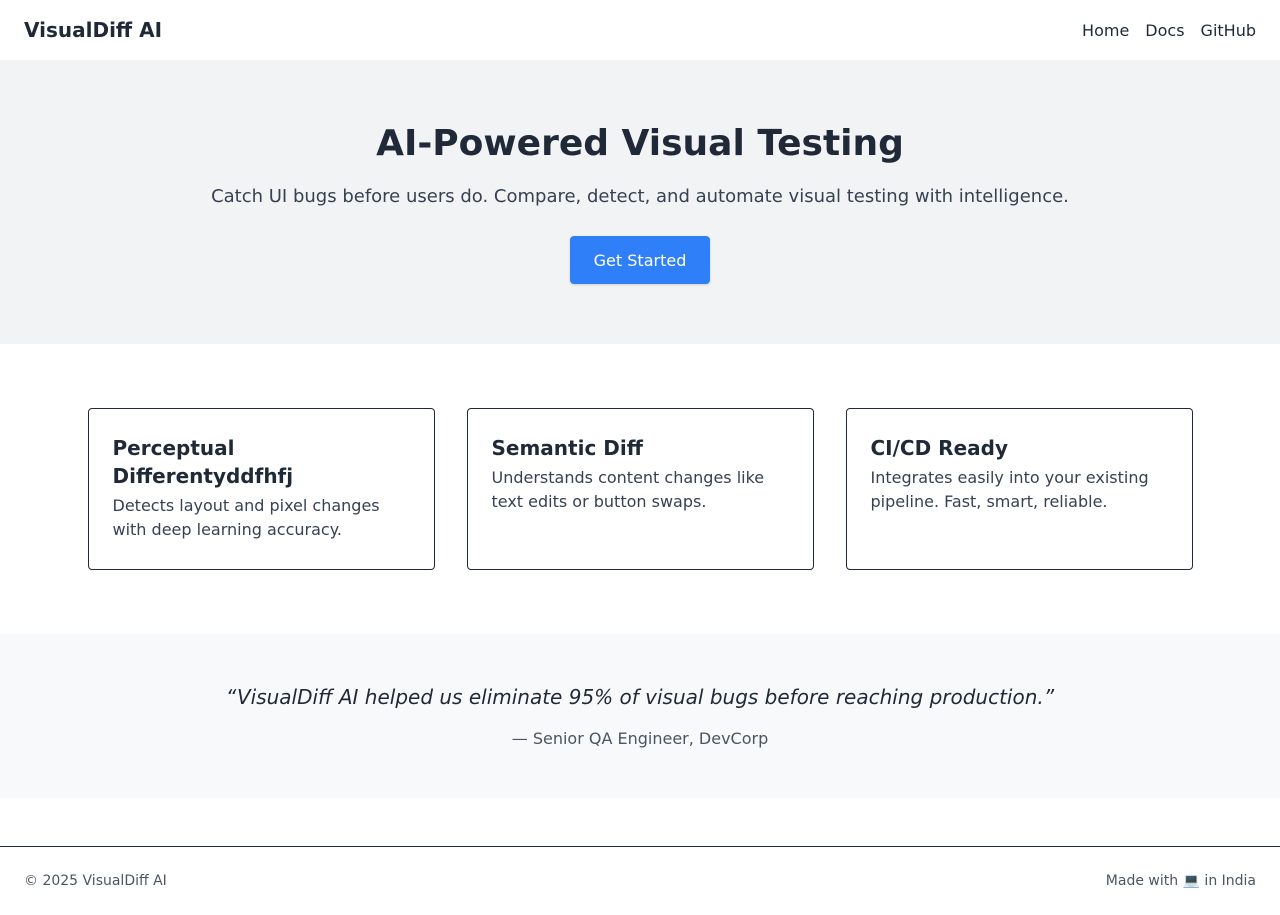  I want to click on nav-link-docs: Docs, so click(1164, 30).